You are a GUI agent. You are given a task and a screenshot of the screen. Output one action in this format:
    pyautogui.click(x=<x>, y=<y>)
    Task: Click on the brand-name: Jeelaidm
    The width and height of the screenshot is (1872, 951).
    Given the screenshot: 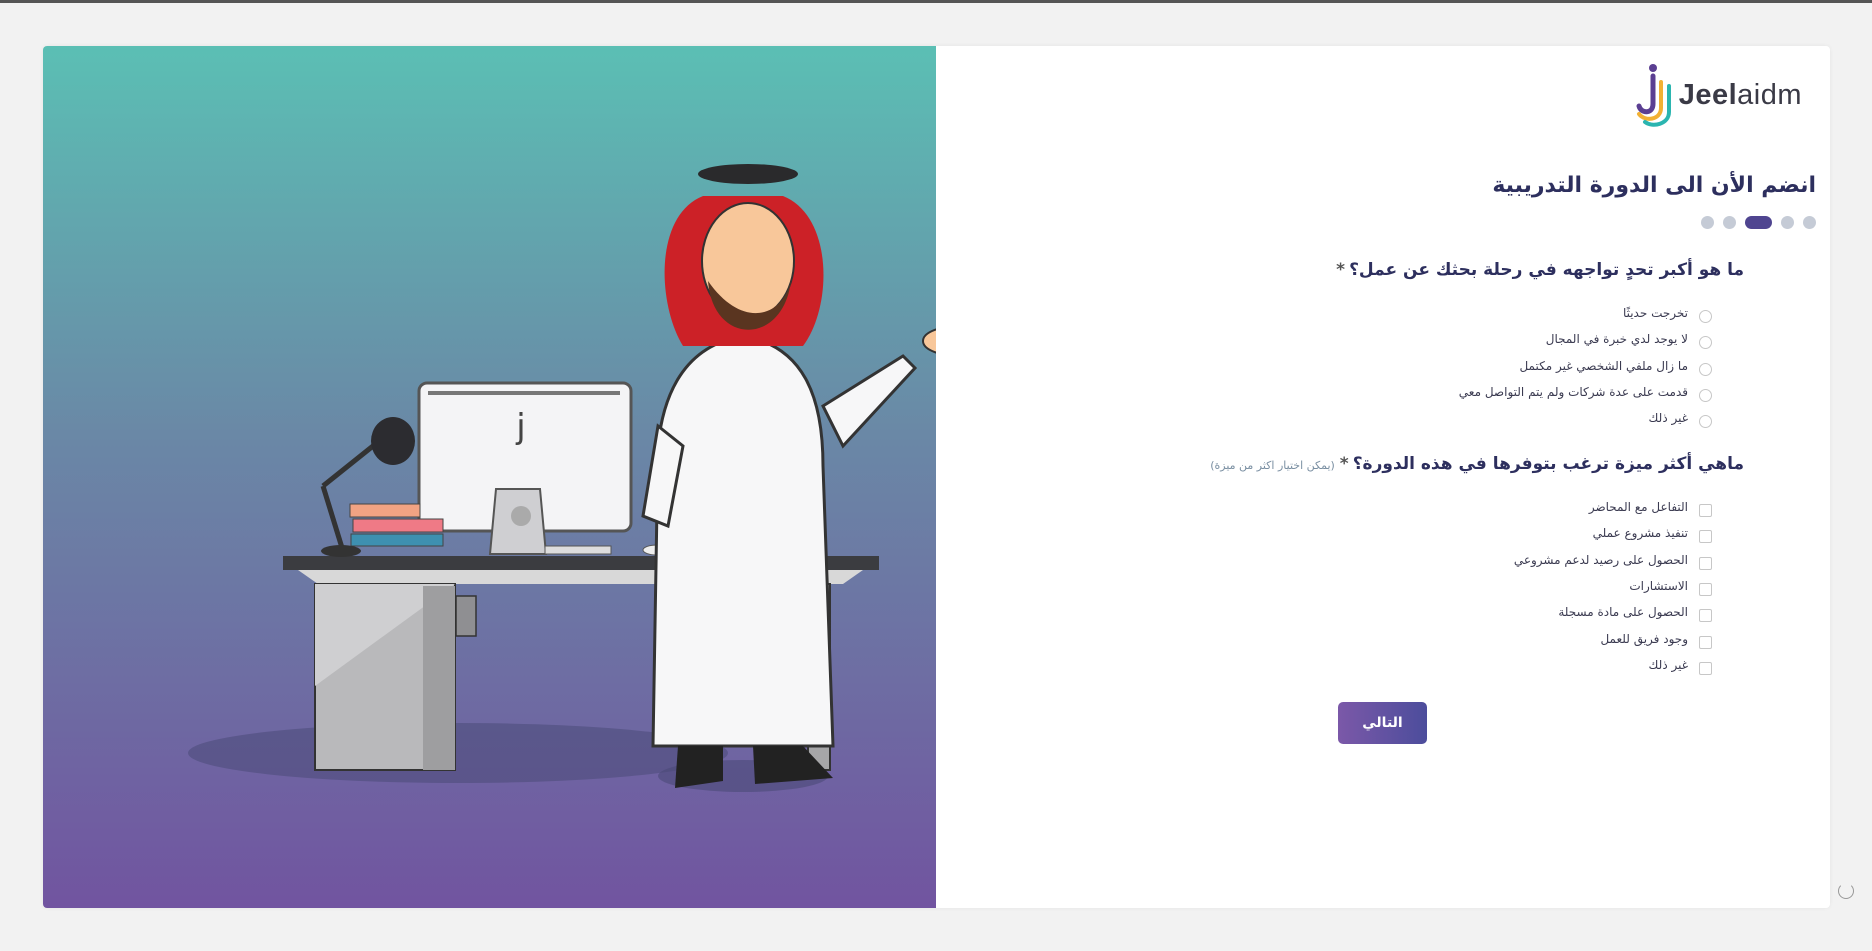 What is the action you would take?
    pyautogui.click(x=1740, y=95)
    